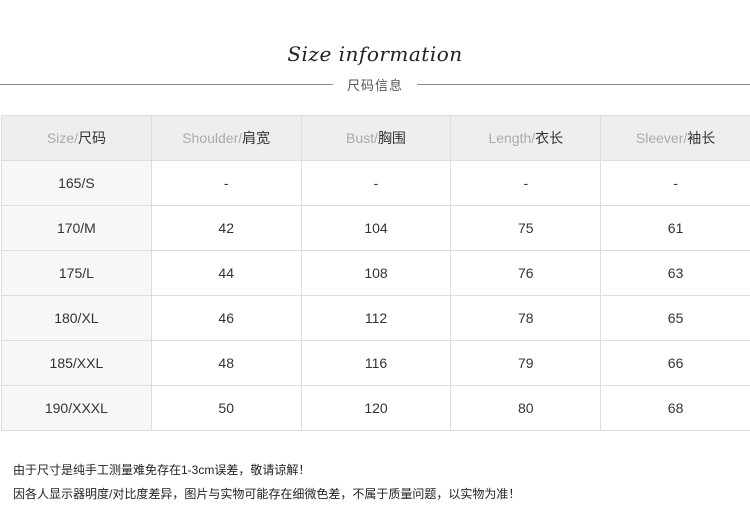 Image resolution: width=750 pixels, height=530 pixels. Describe the element at coordinates (675, 228) in the screenshot. I see `cell-sleeve: 61` at that location.